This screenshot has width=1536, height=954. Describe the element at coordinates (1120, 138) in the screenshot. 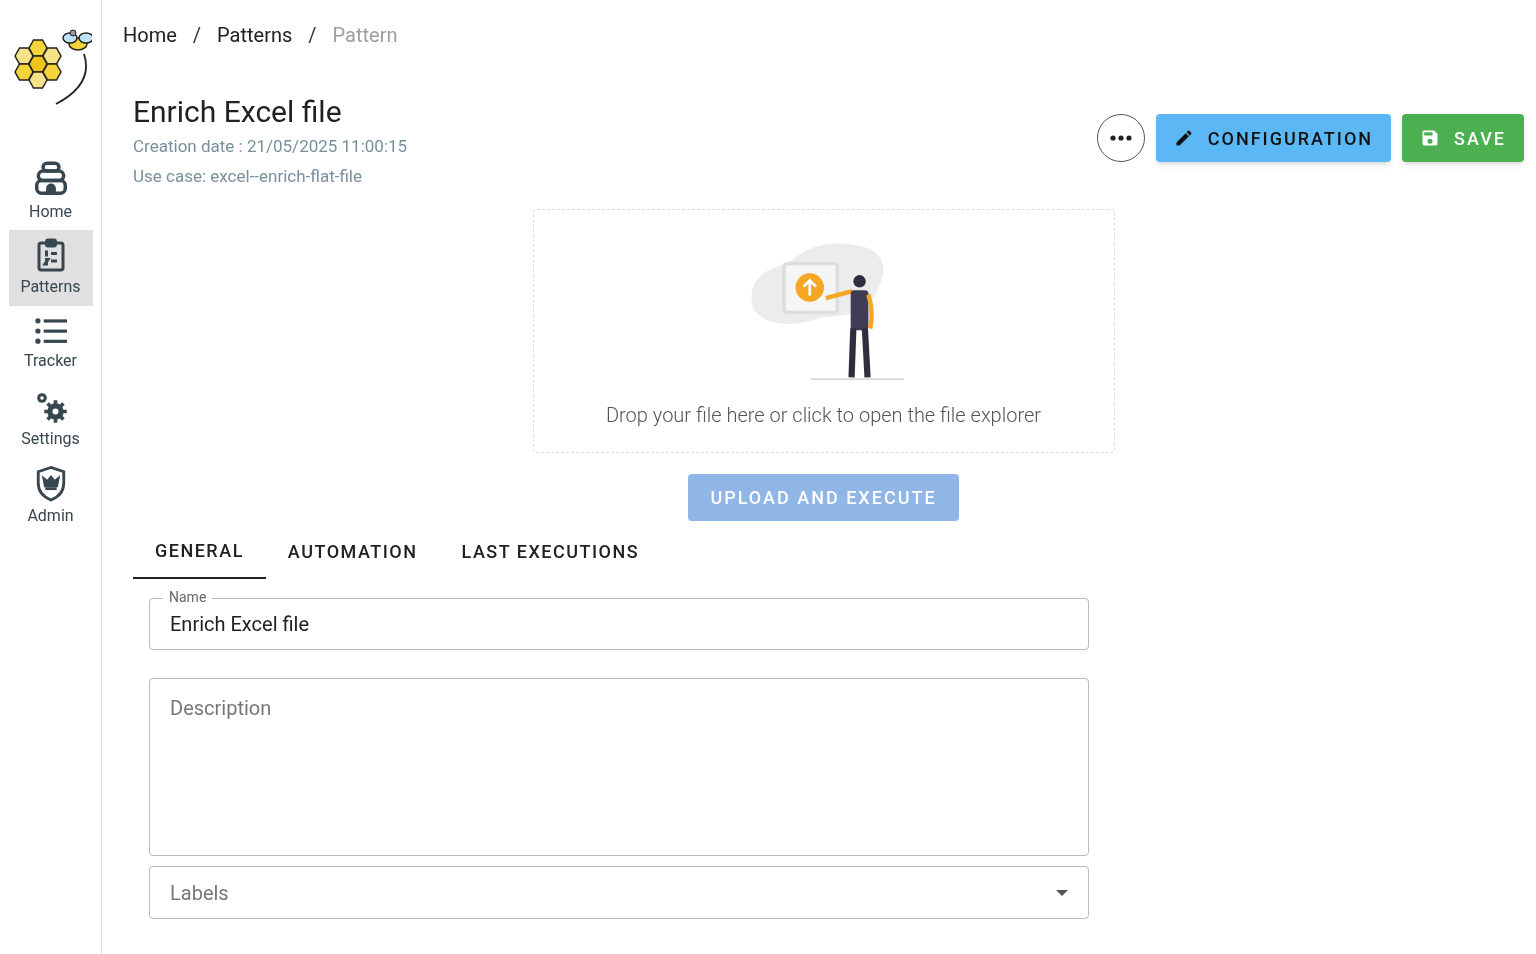

I see `more-icon` at that location.